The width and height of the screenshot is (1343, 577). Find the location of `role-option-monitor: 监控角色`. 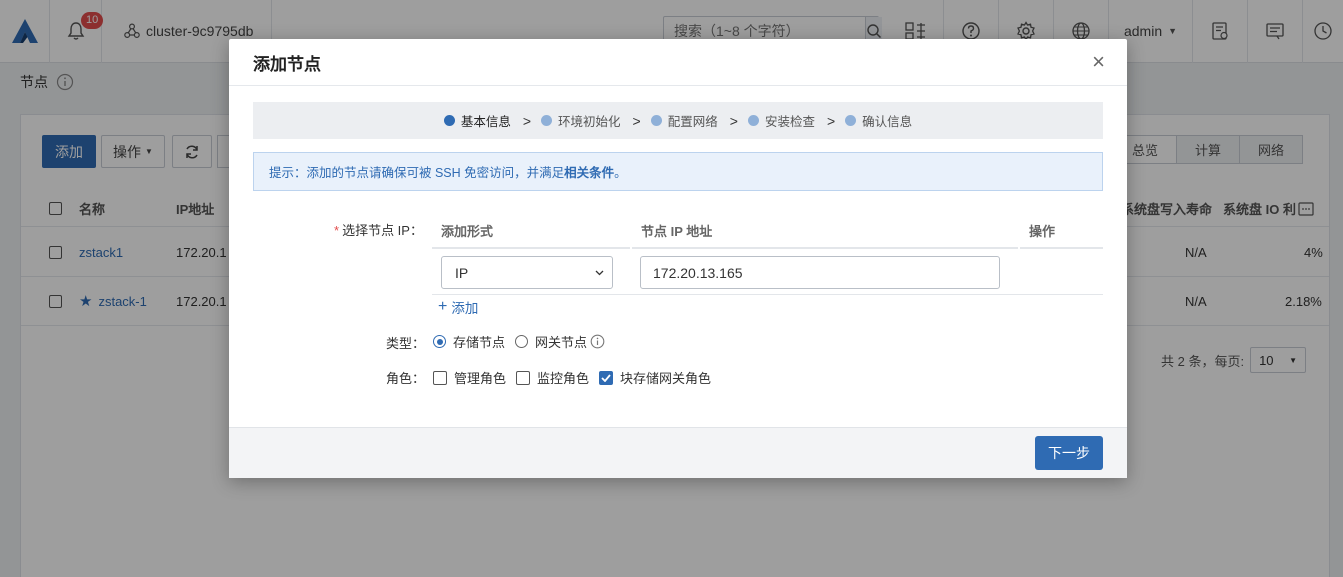

role-option-monitor: 监控角色 is located at coordinates (552, 377).